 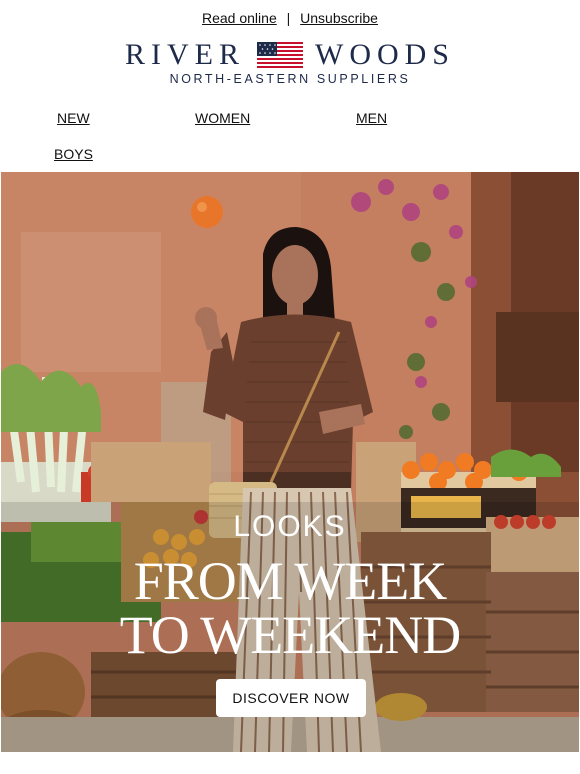 What do you see at coordinates (290, 581) in the screenshot?
I see `hero-headline-line1: FROM WEEK` at bounding box center [290, 581].